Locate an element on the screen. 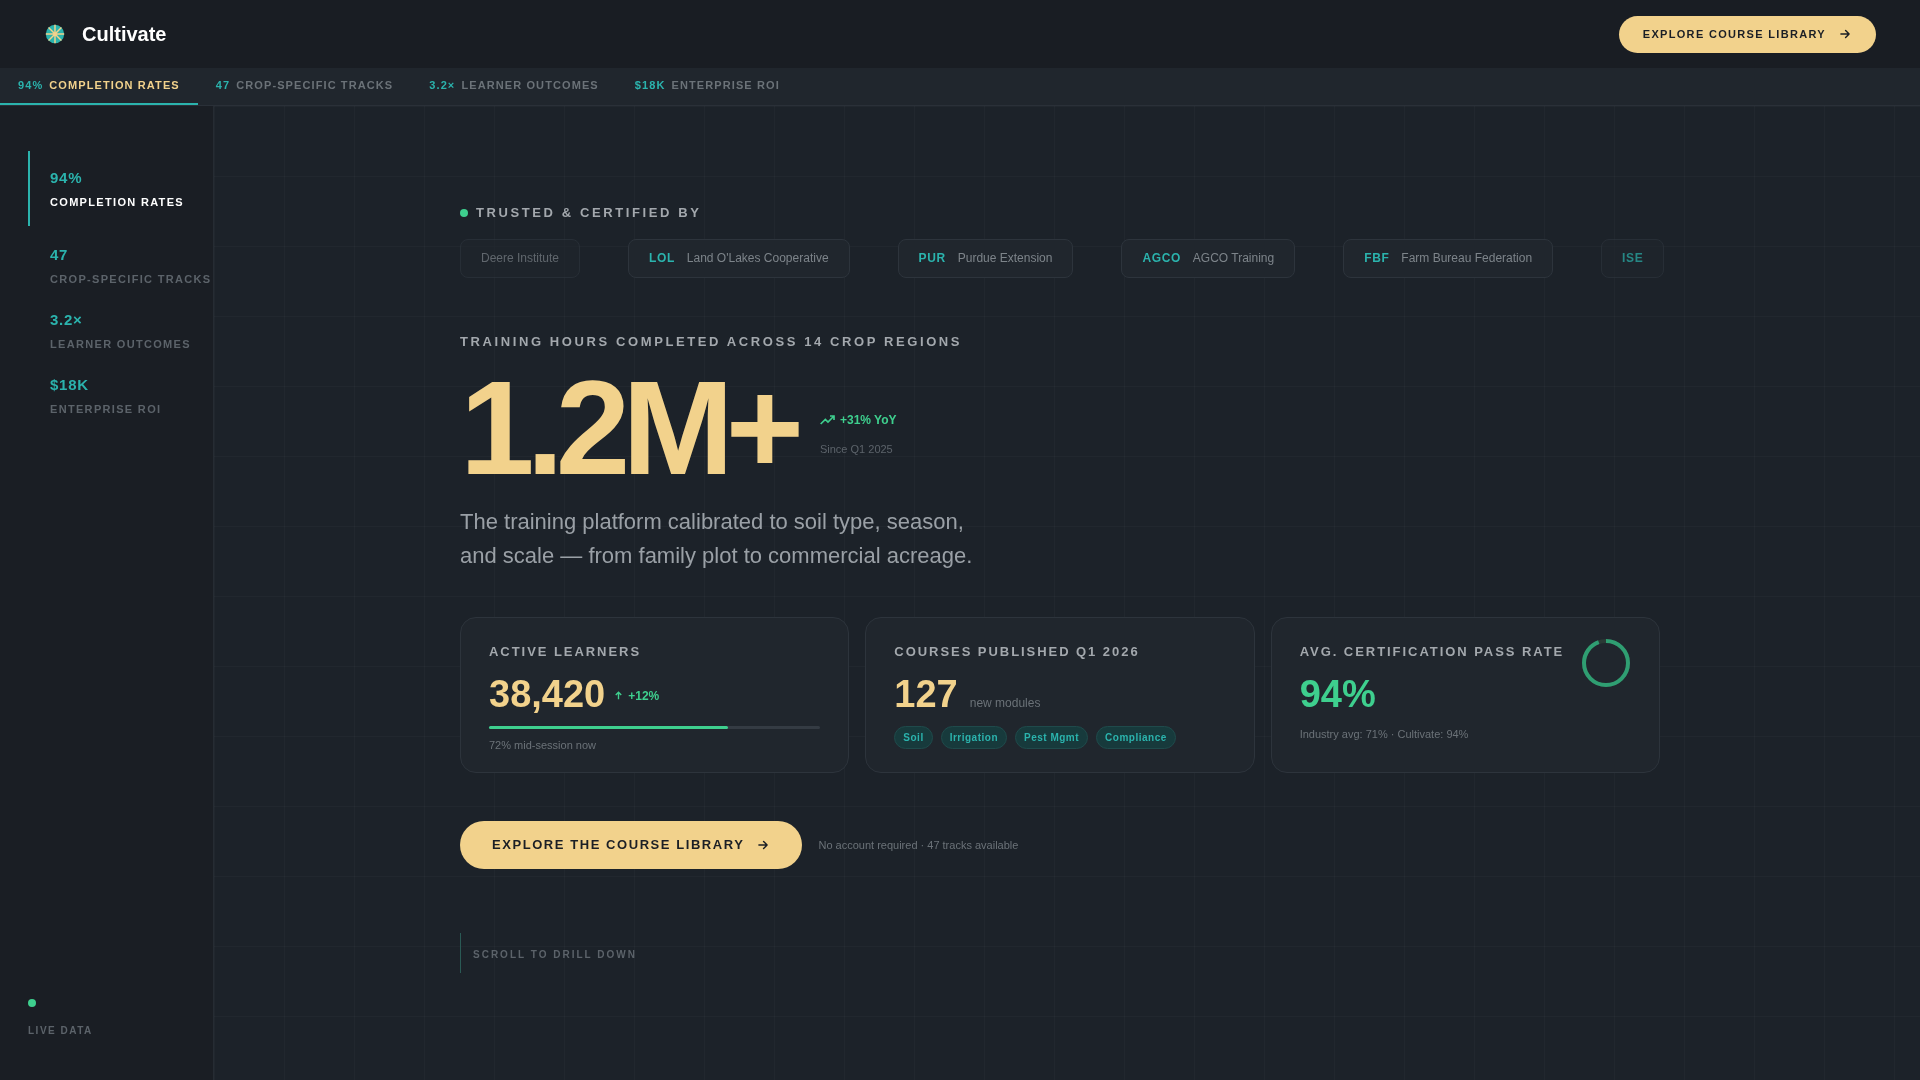 The image size is (1920, 1080). unit-label: new modules is located at coordinates (1005, 703).